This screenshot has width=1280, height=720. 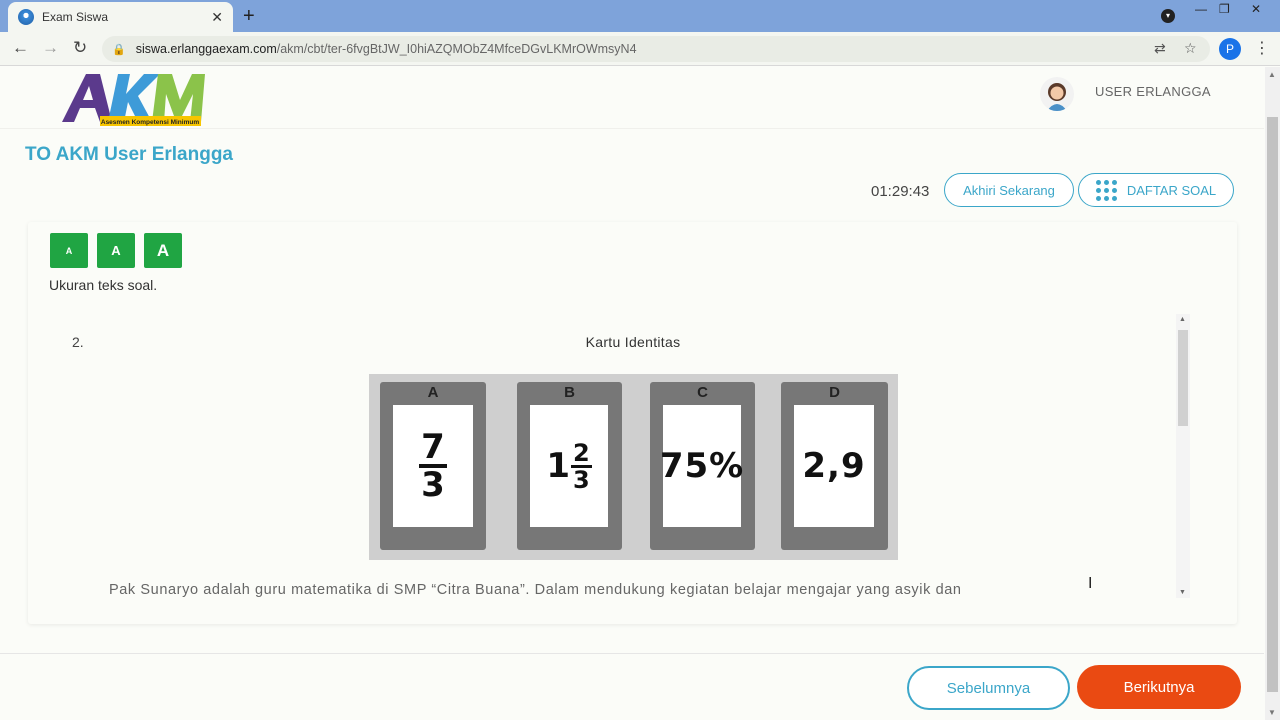 What do you see at coordinates (20, 48) in the screenshot?
I see `back-arrow-icon: ←` at bounding box center [20, 48].